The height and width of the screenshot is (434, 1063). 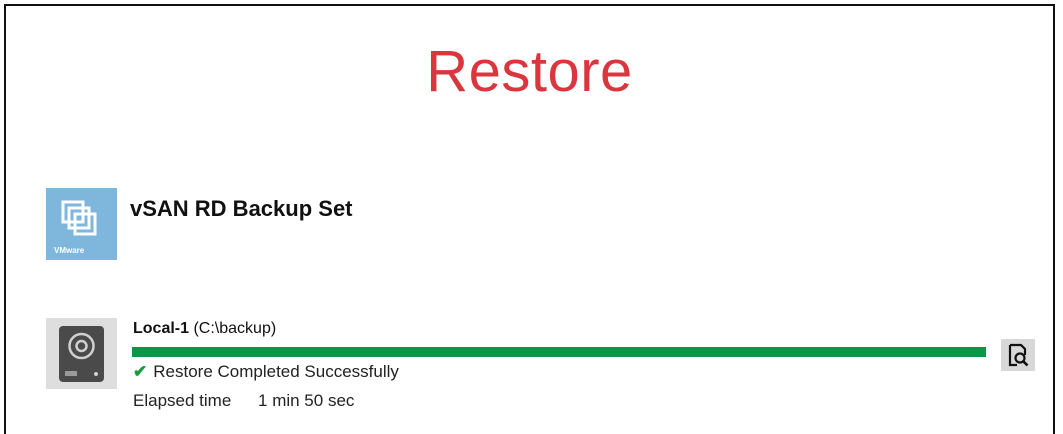 What do you see at coordinates (235, 328) in the screenshot?
I see `destination-path: (C:\backup)` at bounding box center [235, 328].